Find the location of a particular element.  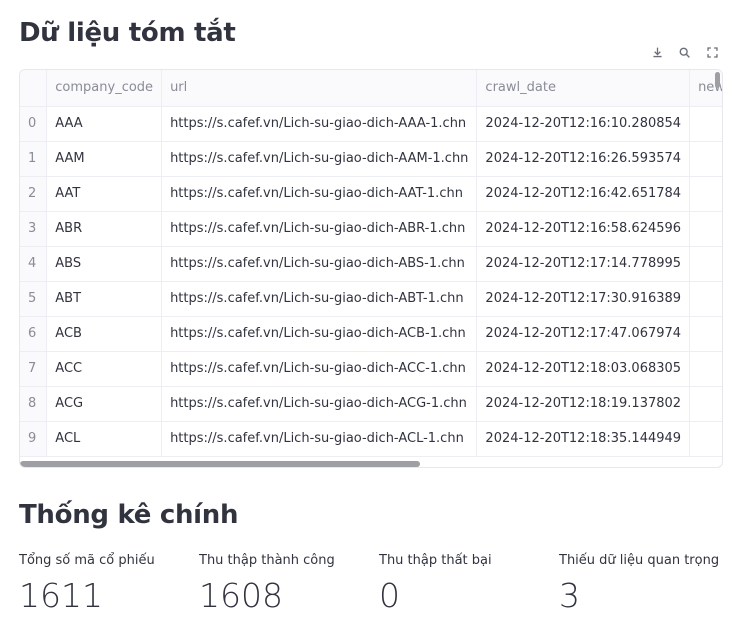

search-icon is located at coordinates (685, 52).